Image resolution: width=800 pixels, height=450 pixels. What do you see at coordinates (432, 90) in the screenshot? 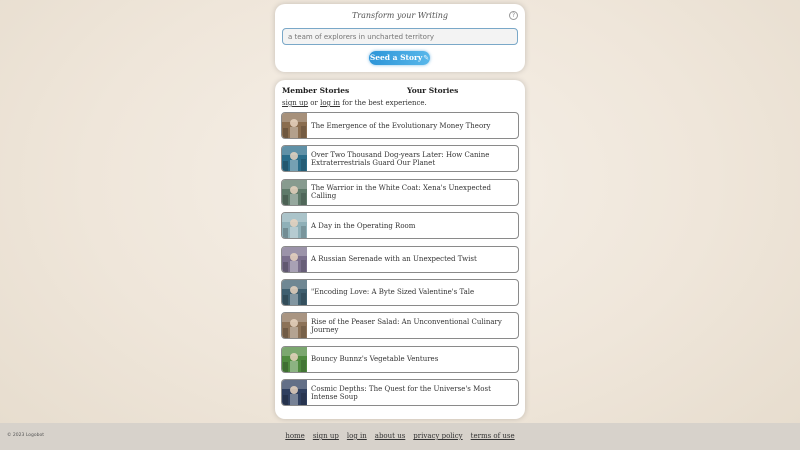
I see `tab-your-stories: Your Stories` at bounding box center [432, 90].